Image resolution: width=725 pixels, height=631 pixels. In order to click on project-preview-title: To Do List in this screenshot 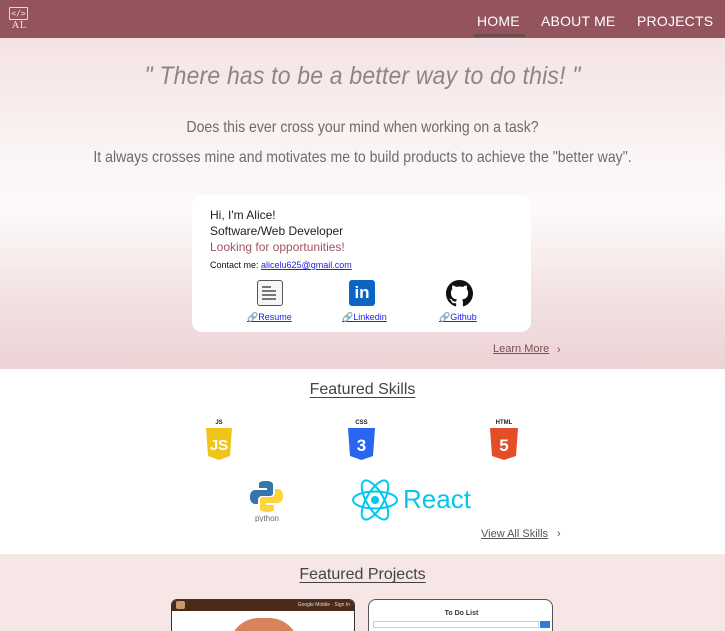, I will do `click(461, 613)`.